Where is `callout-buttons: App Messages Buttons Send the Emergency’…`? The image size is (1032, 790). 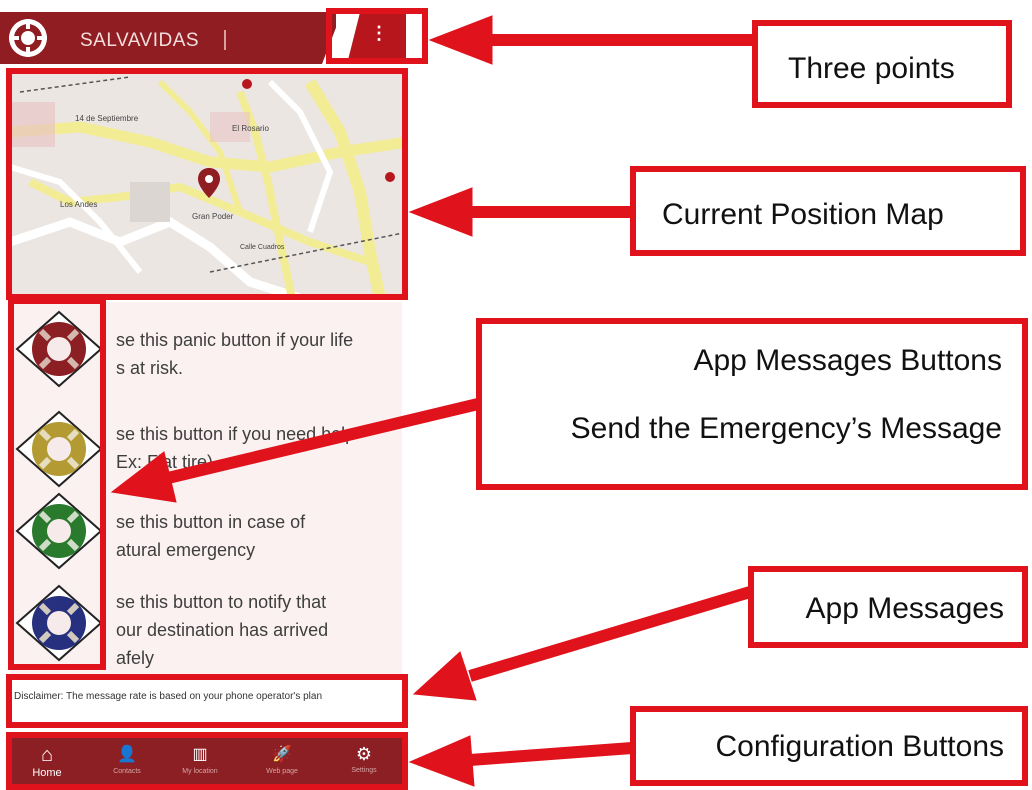
callout-buttons: App Messages Buttons Send the Emergency’… is located at coordinates (752, 404).